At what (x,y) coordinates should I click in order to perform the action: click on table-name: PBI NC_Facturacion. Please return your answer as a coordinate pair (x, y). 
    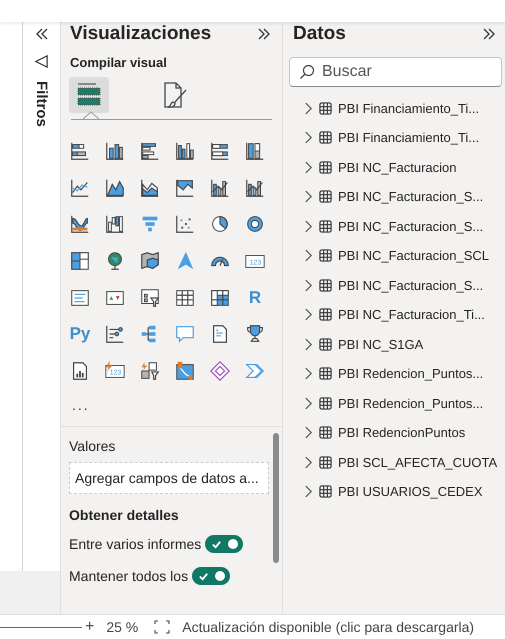
    Looking at the image, I should click on (397, 167).